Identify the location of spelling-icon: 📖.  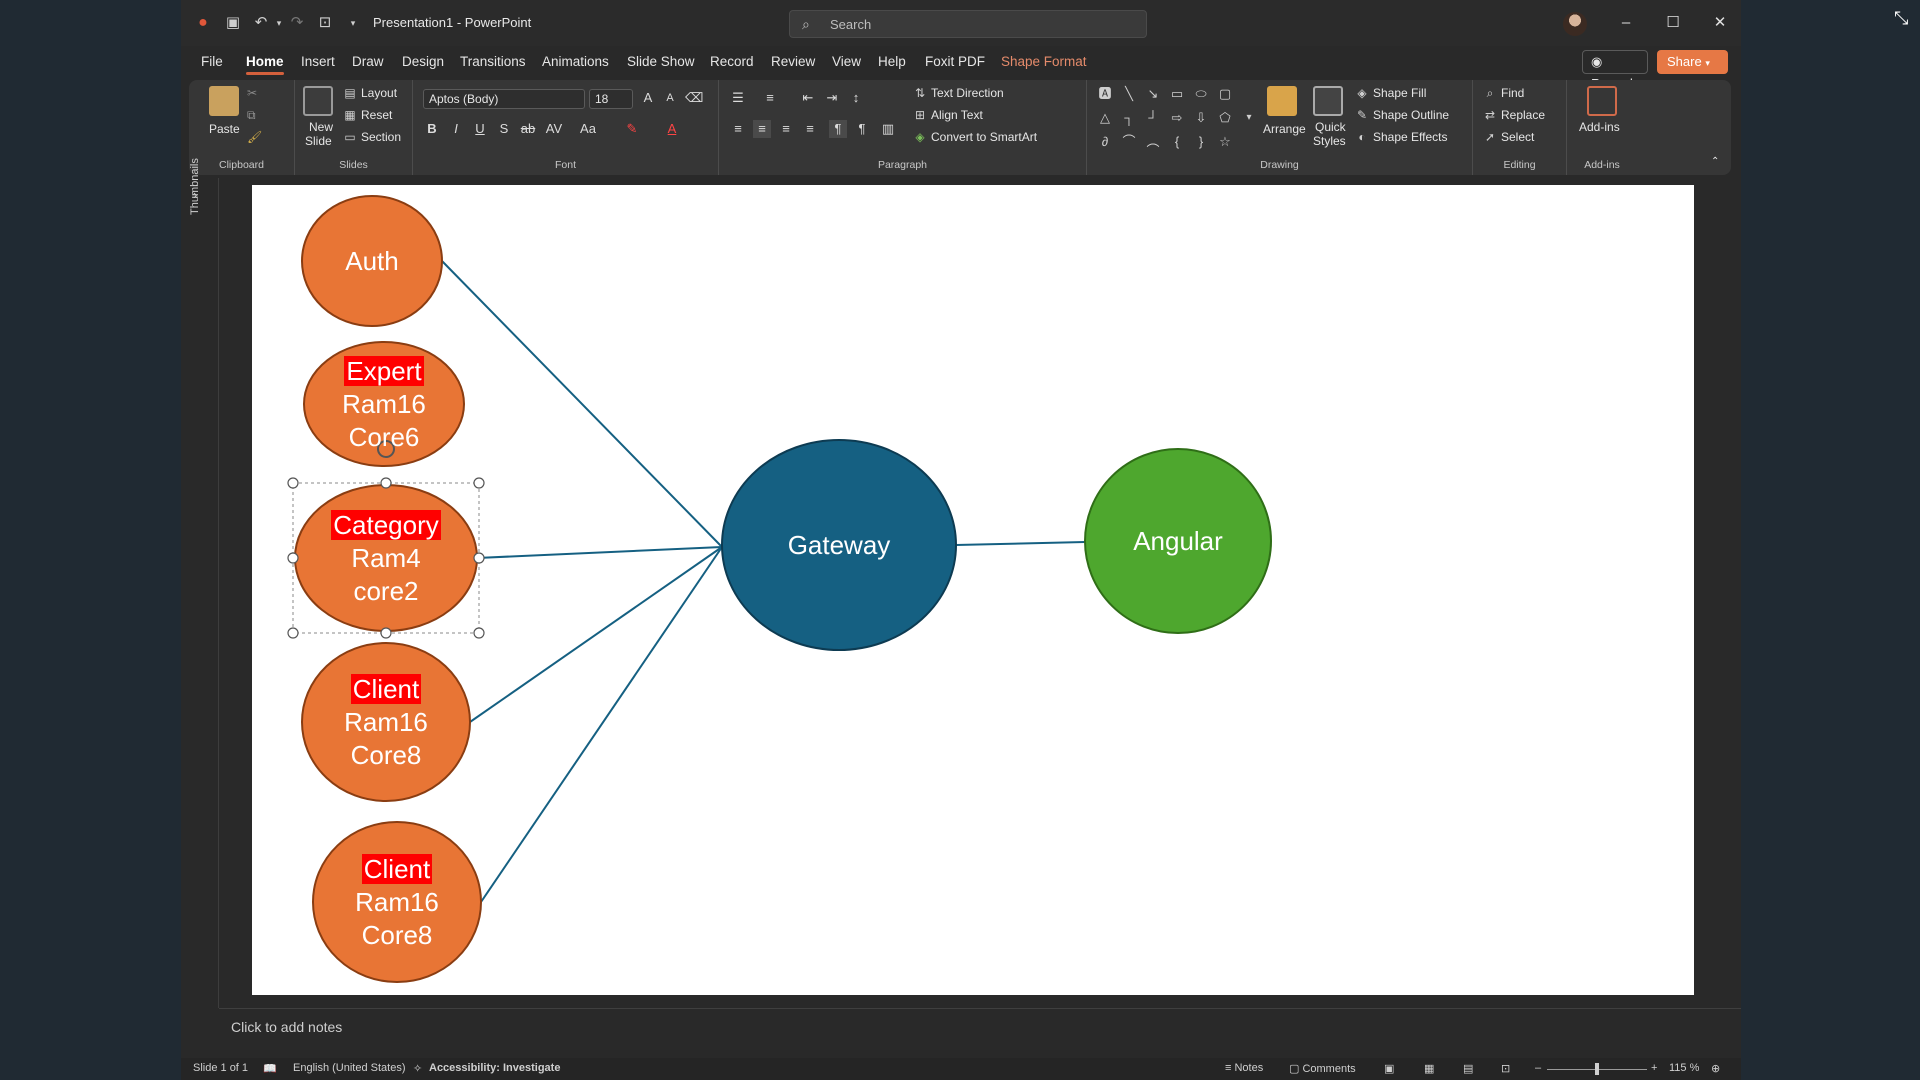
(270, 1068).